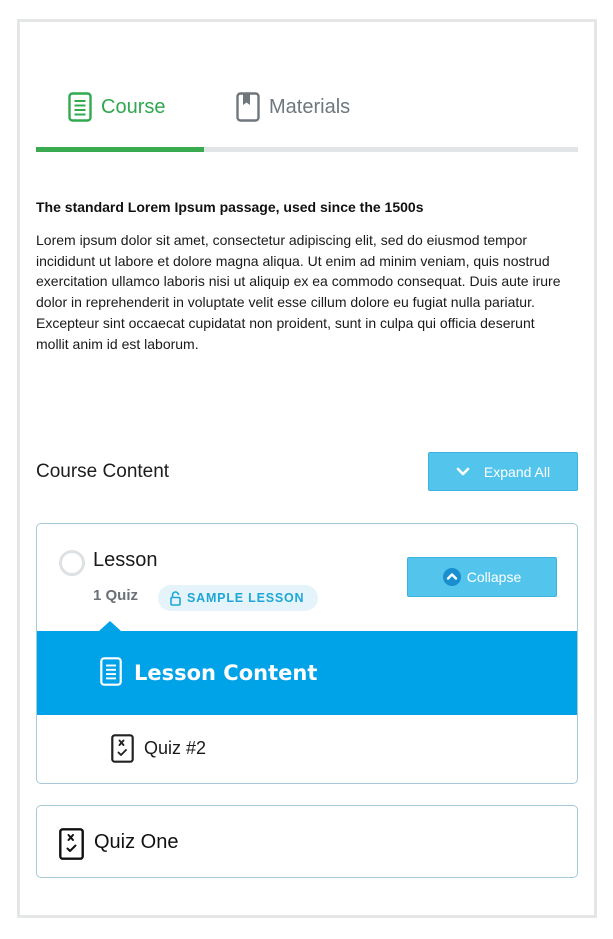  I want to click on tab-materials: Materials, so click(293, 107).